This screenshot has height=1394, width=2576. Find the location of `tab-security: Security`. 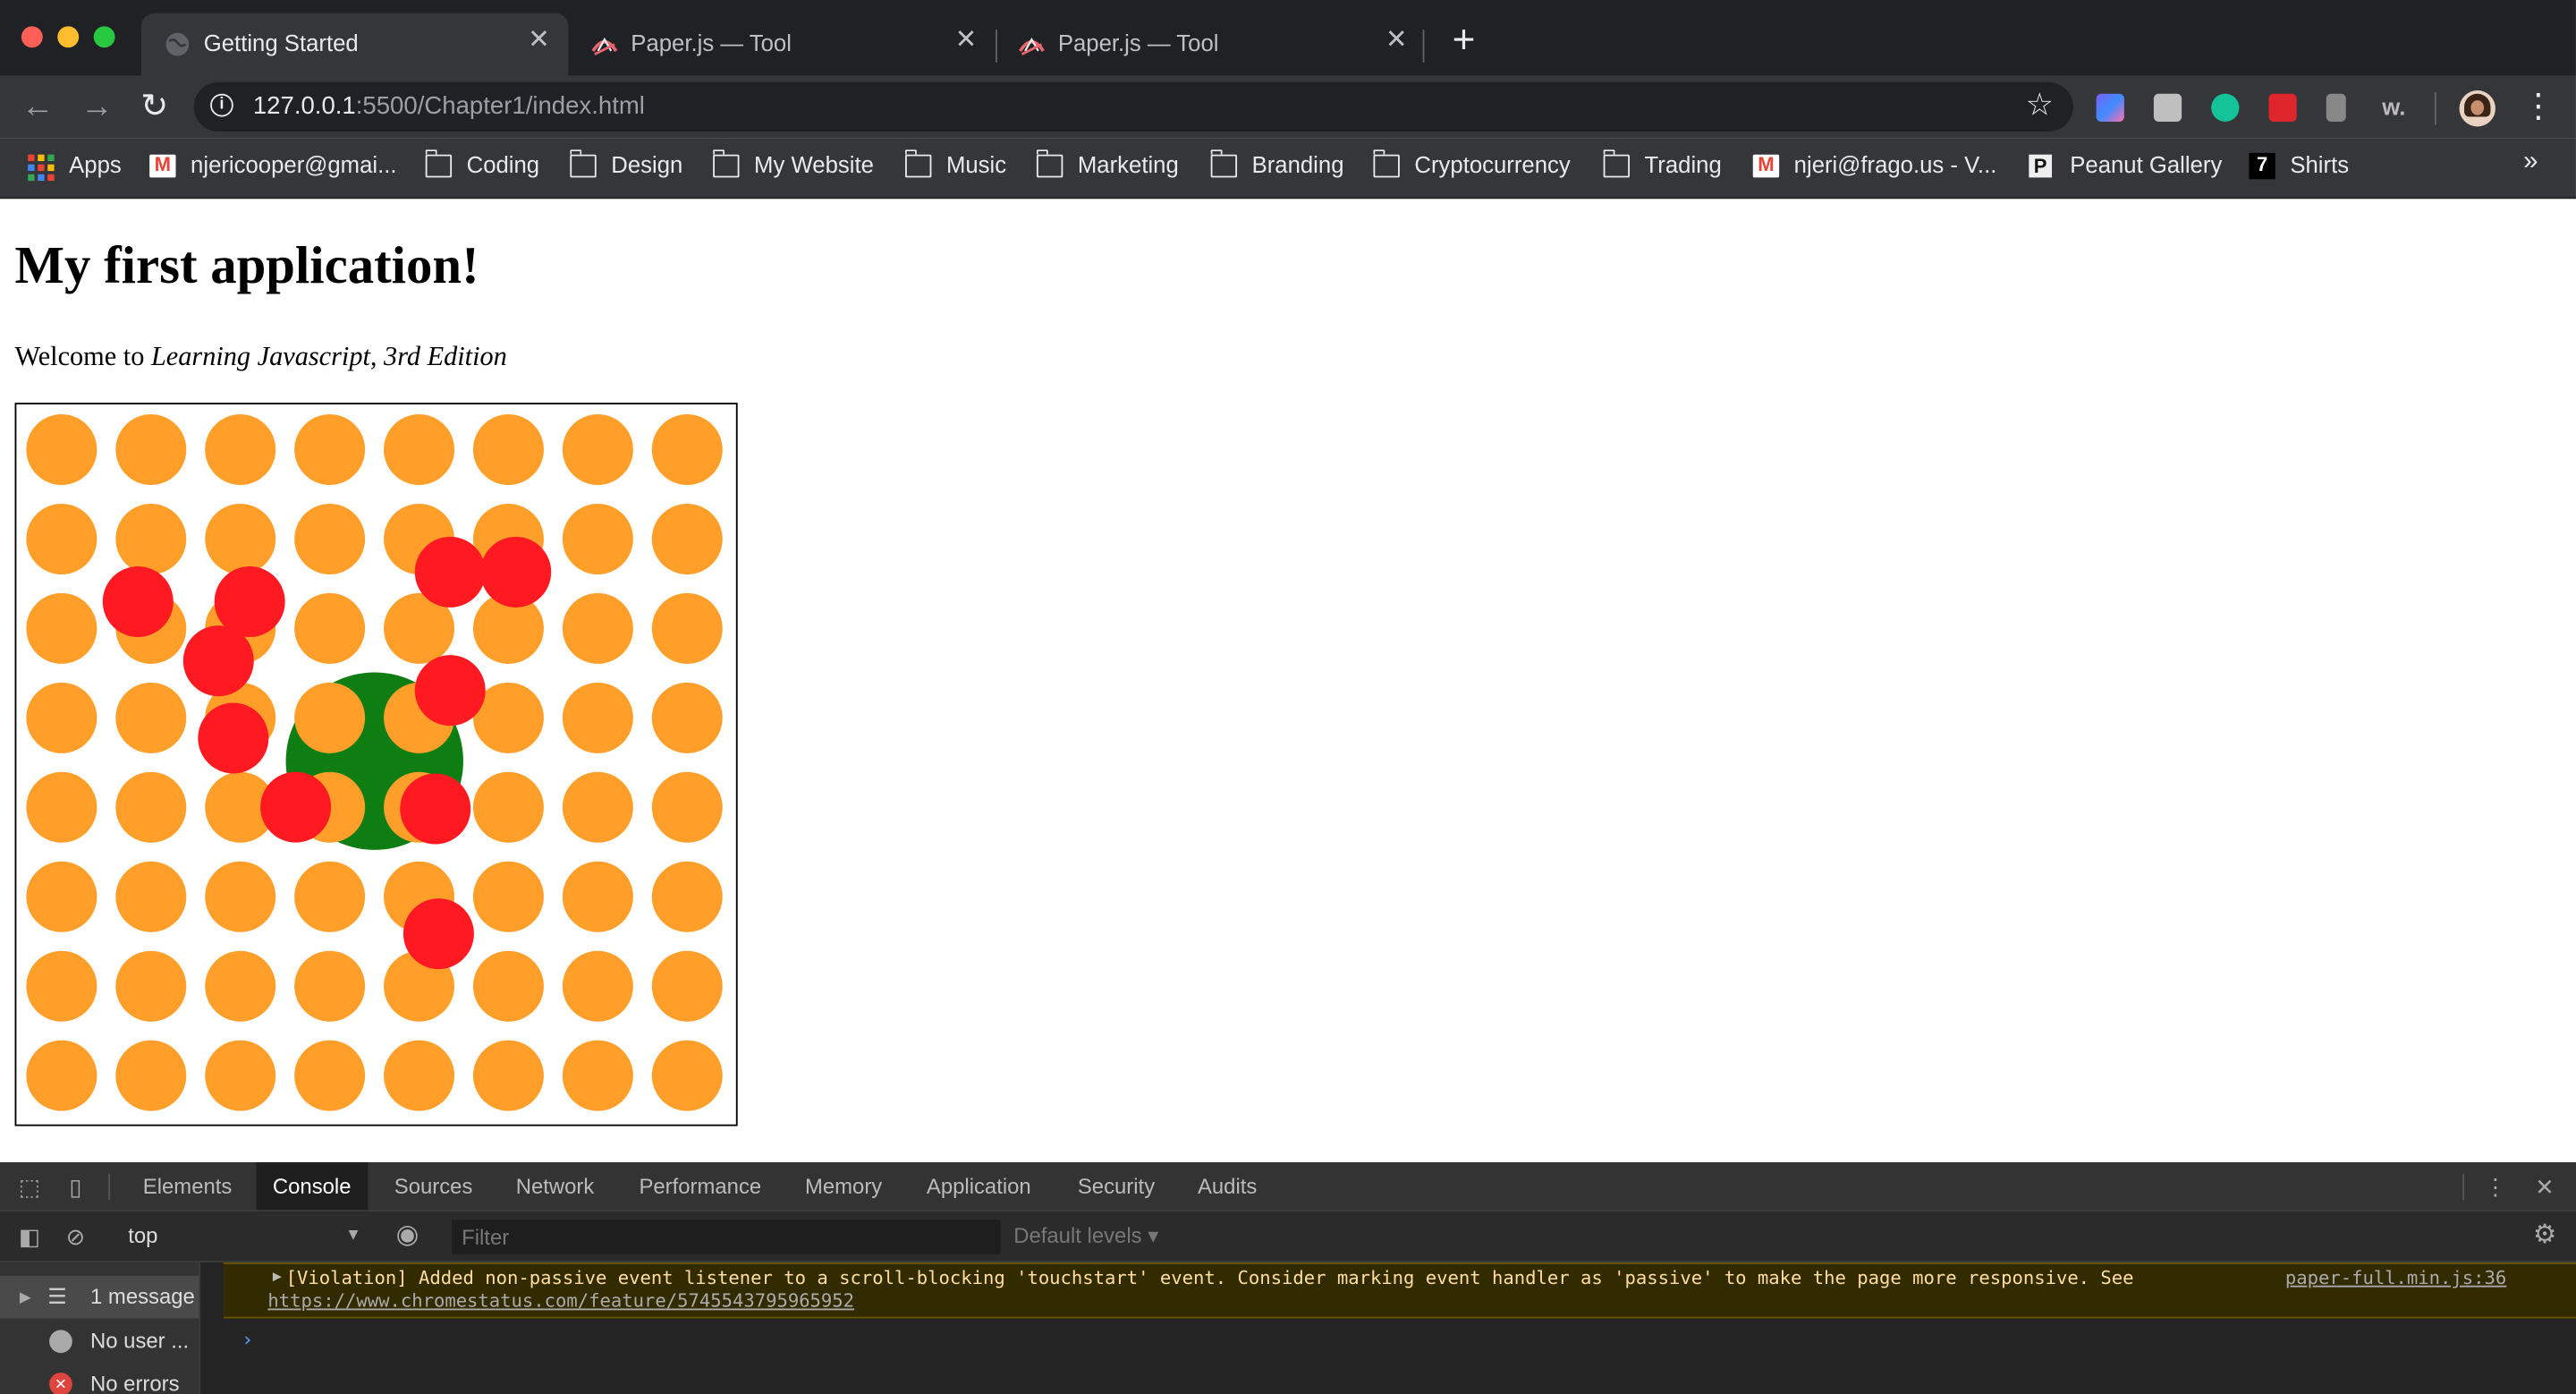

tab-security: Security is located at coordinates (1117, 1186).